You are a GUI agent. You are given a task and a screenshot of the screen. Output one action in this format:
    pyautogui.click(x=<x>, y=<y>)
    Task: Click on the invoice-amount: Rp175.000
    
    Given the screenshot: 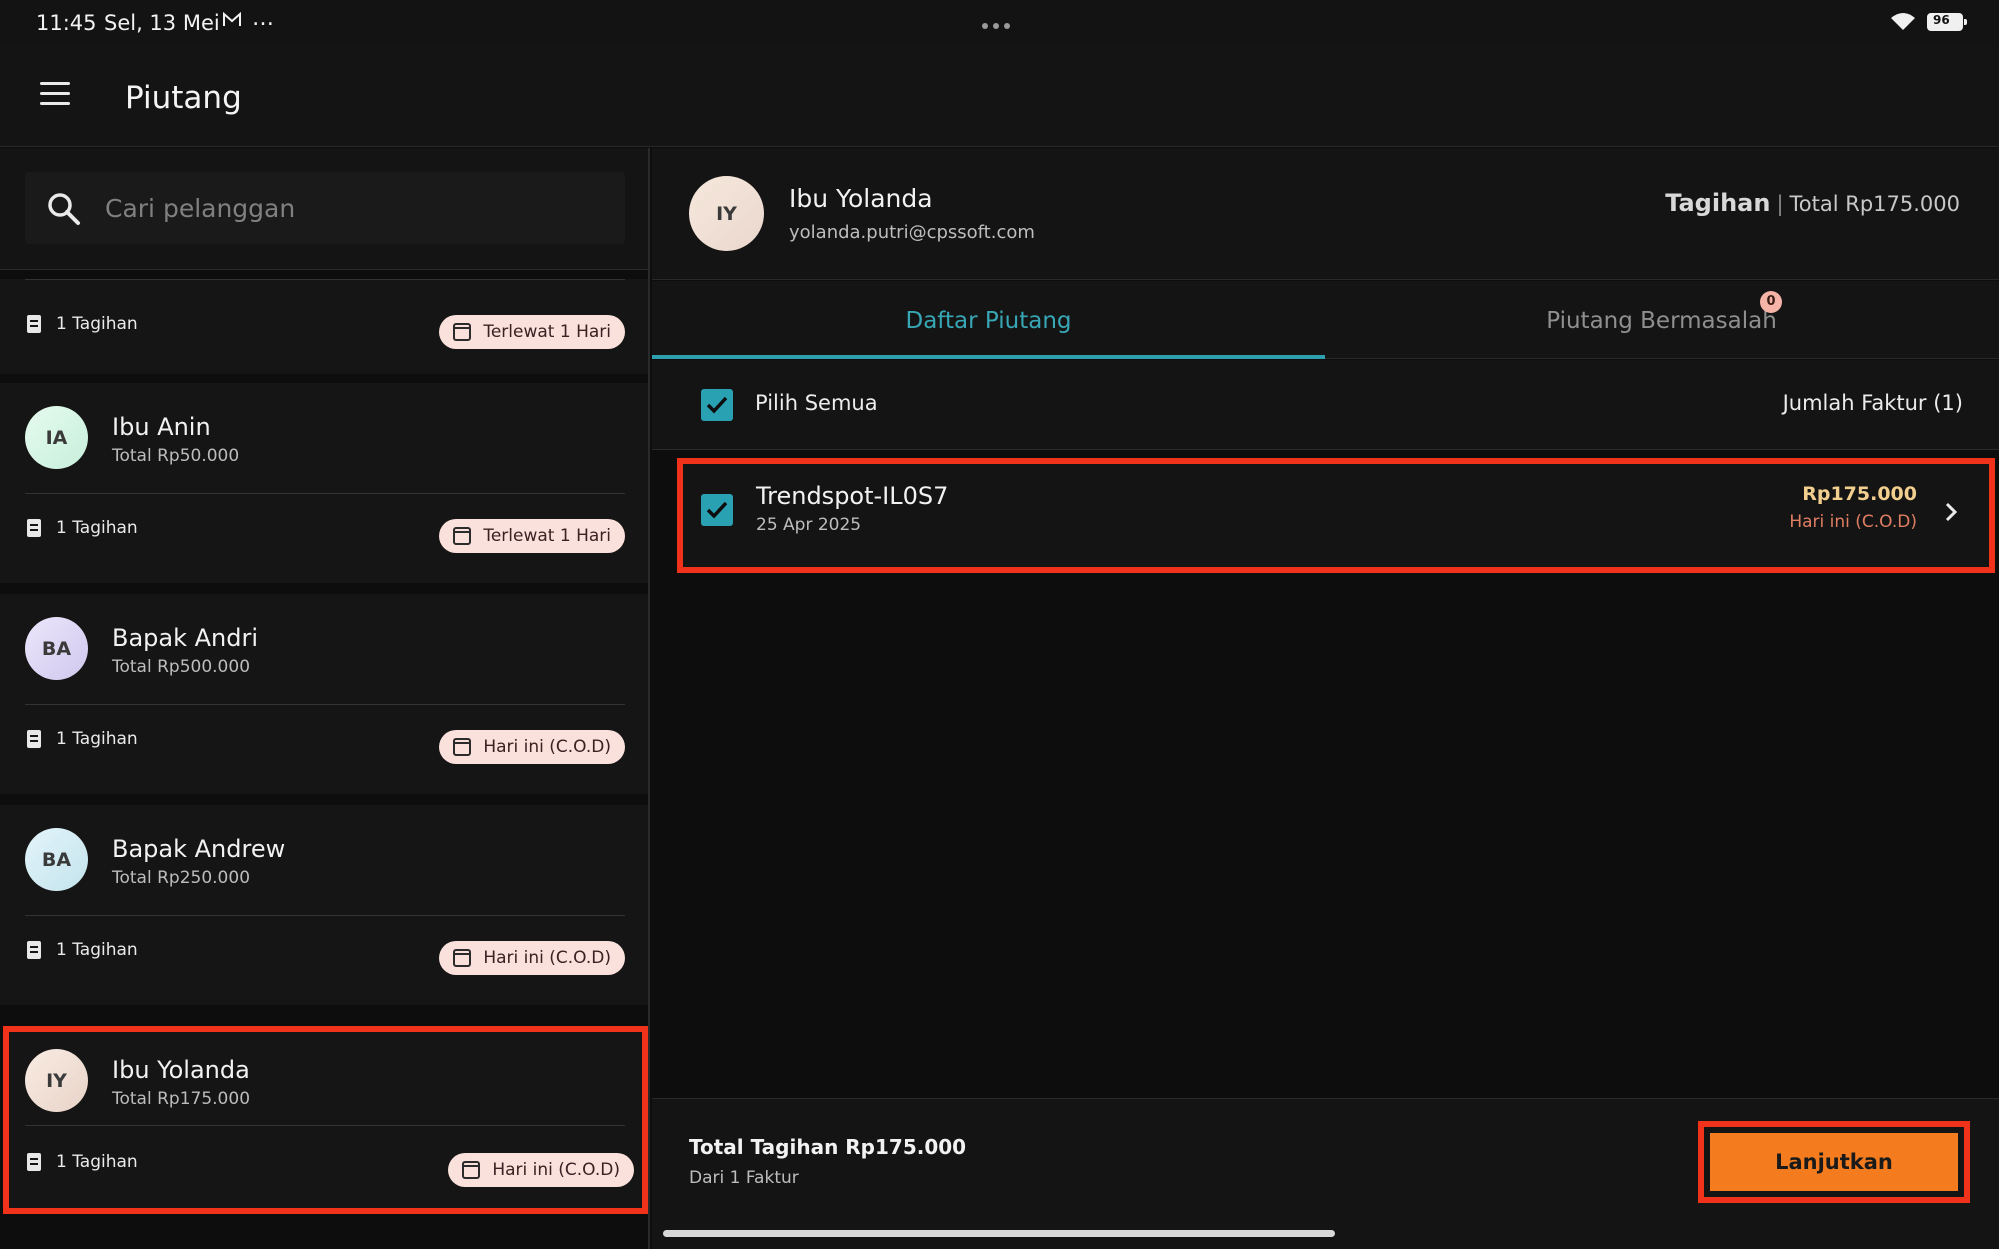 What is the action you would take?
    pyautogui.click(x=1859, y=494)
    